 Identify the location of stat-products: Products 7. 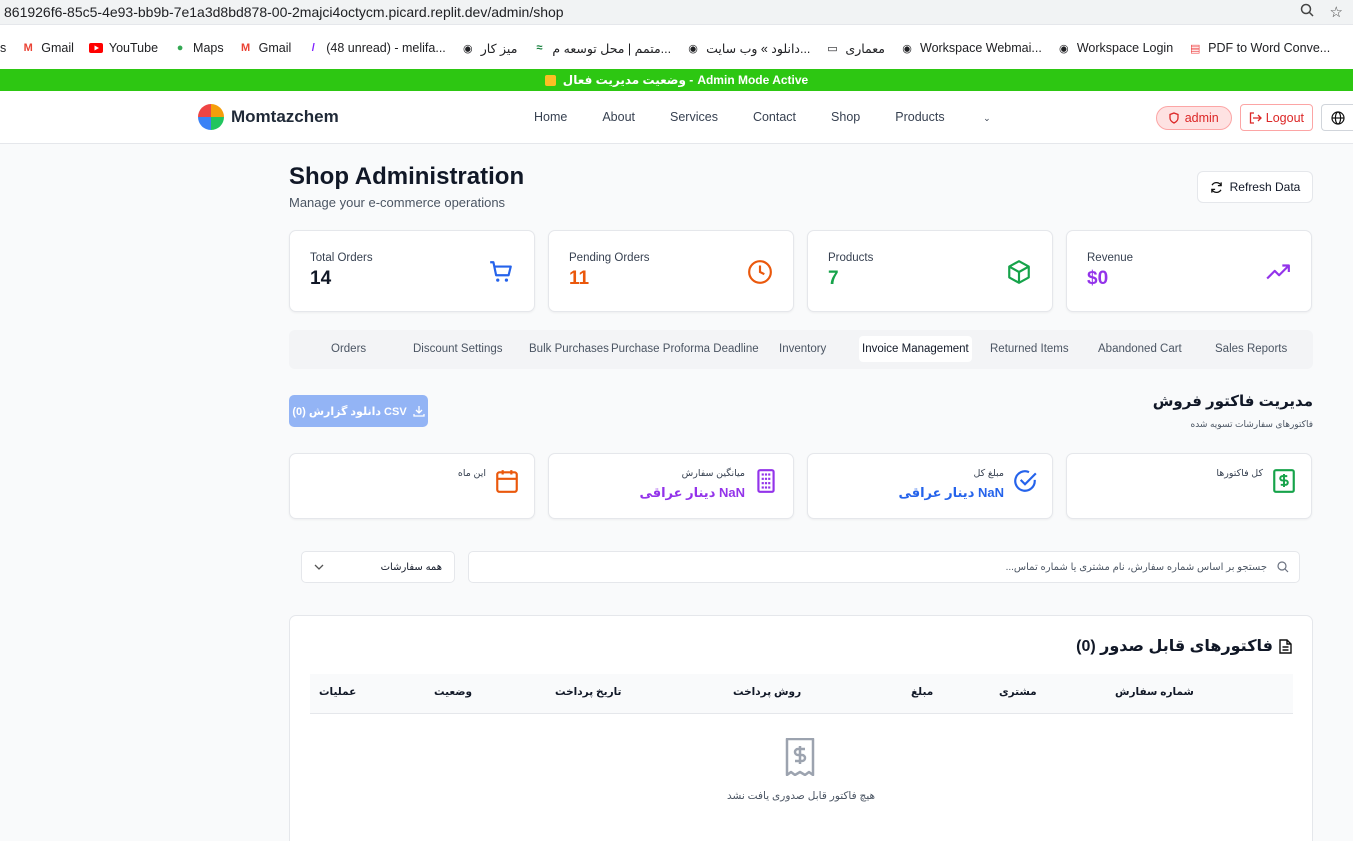
(930, 271).